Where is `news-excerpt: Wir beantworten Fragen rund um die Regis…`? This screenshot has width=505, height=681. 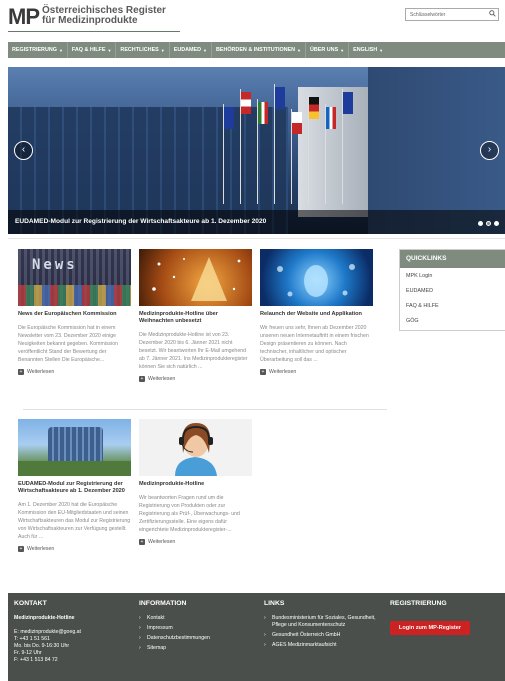
news-excerpt: Wir beantworten Fragen rund um die Regis… is located at coordinates (189, 514).